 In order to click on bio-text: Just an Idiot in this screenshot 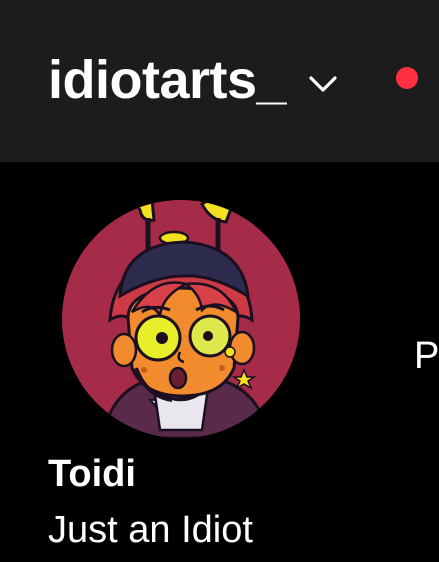, I will do `click(150, 530)`.